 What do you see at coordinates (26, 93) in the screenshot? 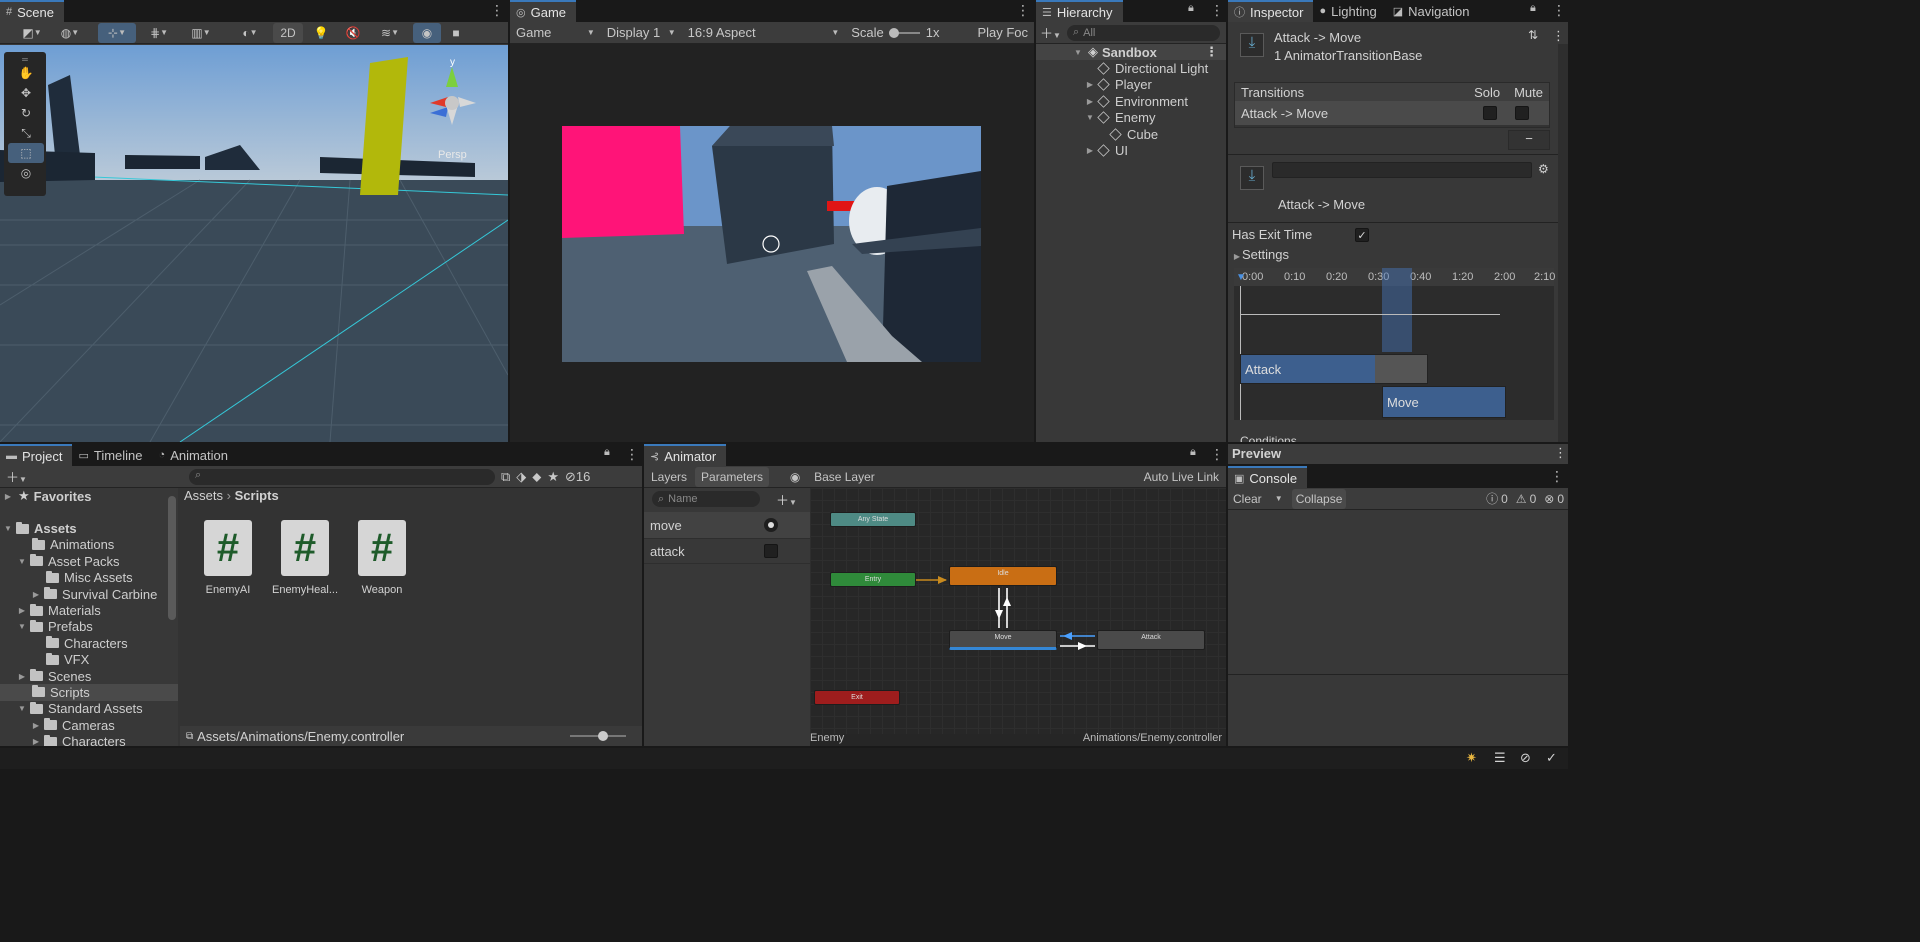
I see `move-tool-icon: ✥` at bounding box center [26, 93].